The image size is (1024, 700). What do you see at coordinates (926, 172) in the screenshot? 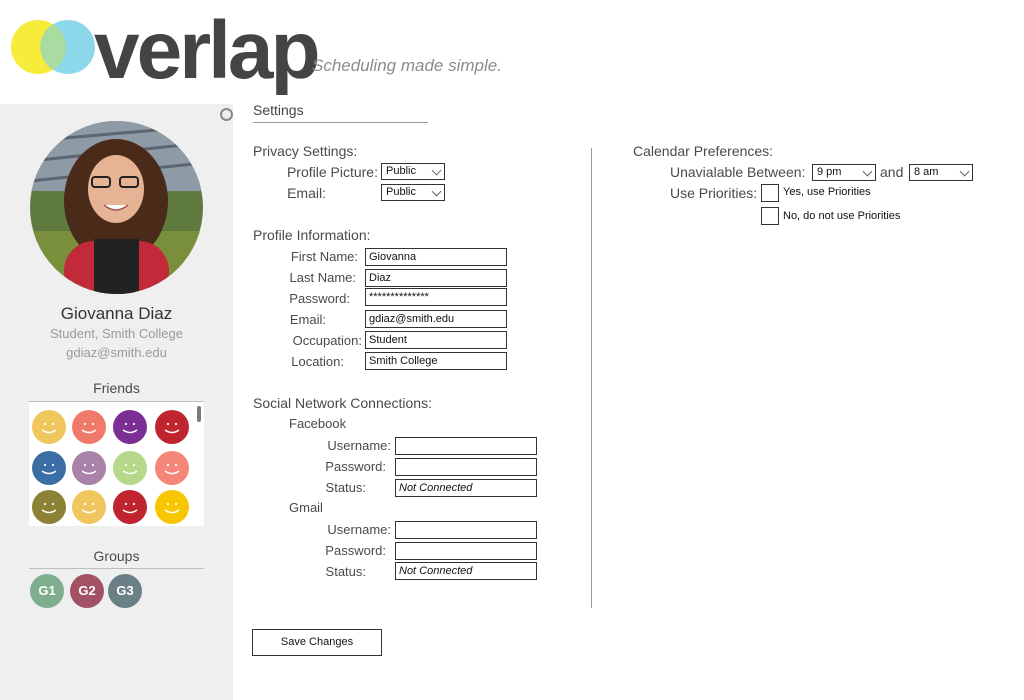
I see `select-value: 8 am` at bounding box center [926, 172].